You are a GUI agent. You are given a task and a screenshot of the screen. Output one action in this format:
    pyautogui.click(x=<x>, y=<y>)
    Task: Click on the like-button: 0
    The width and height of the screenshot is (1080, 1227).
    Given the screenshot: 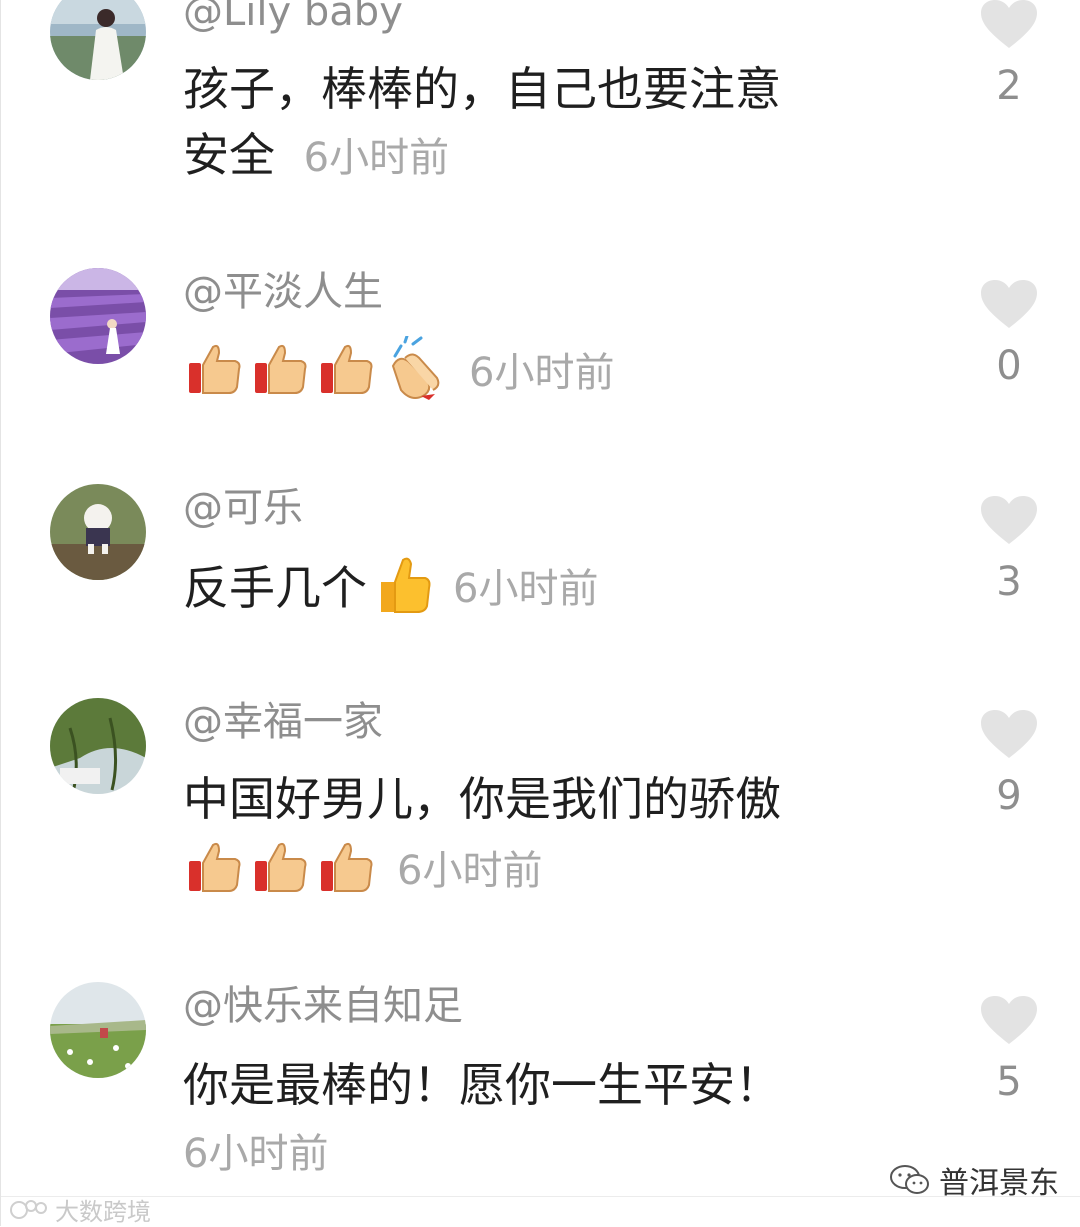 What is the action you would take?
    pyautogui.click(x=1009, y=334)
    